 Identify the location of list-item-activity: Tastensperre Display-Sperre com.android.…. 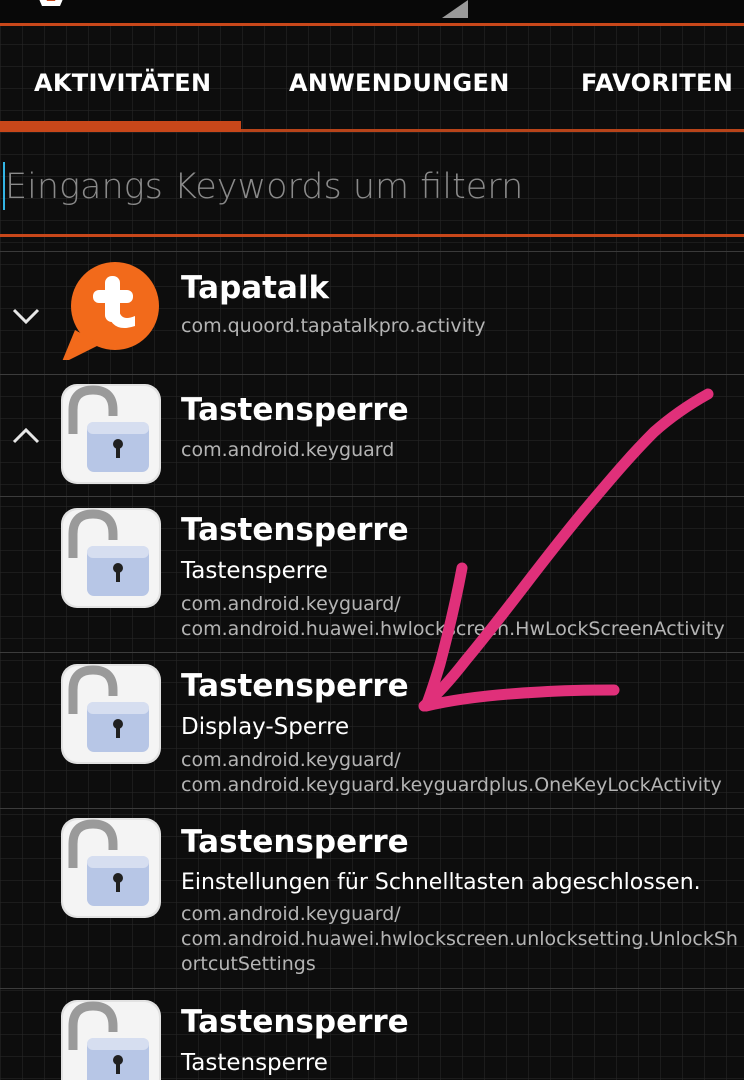
(372, 731).